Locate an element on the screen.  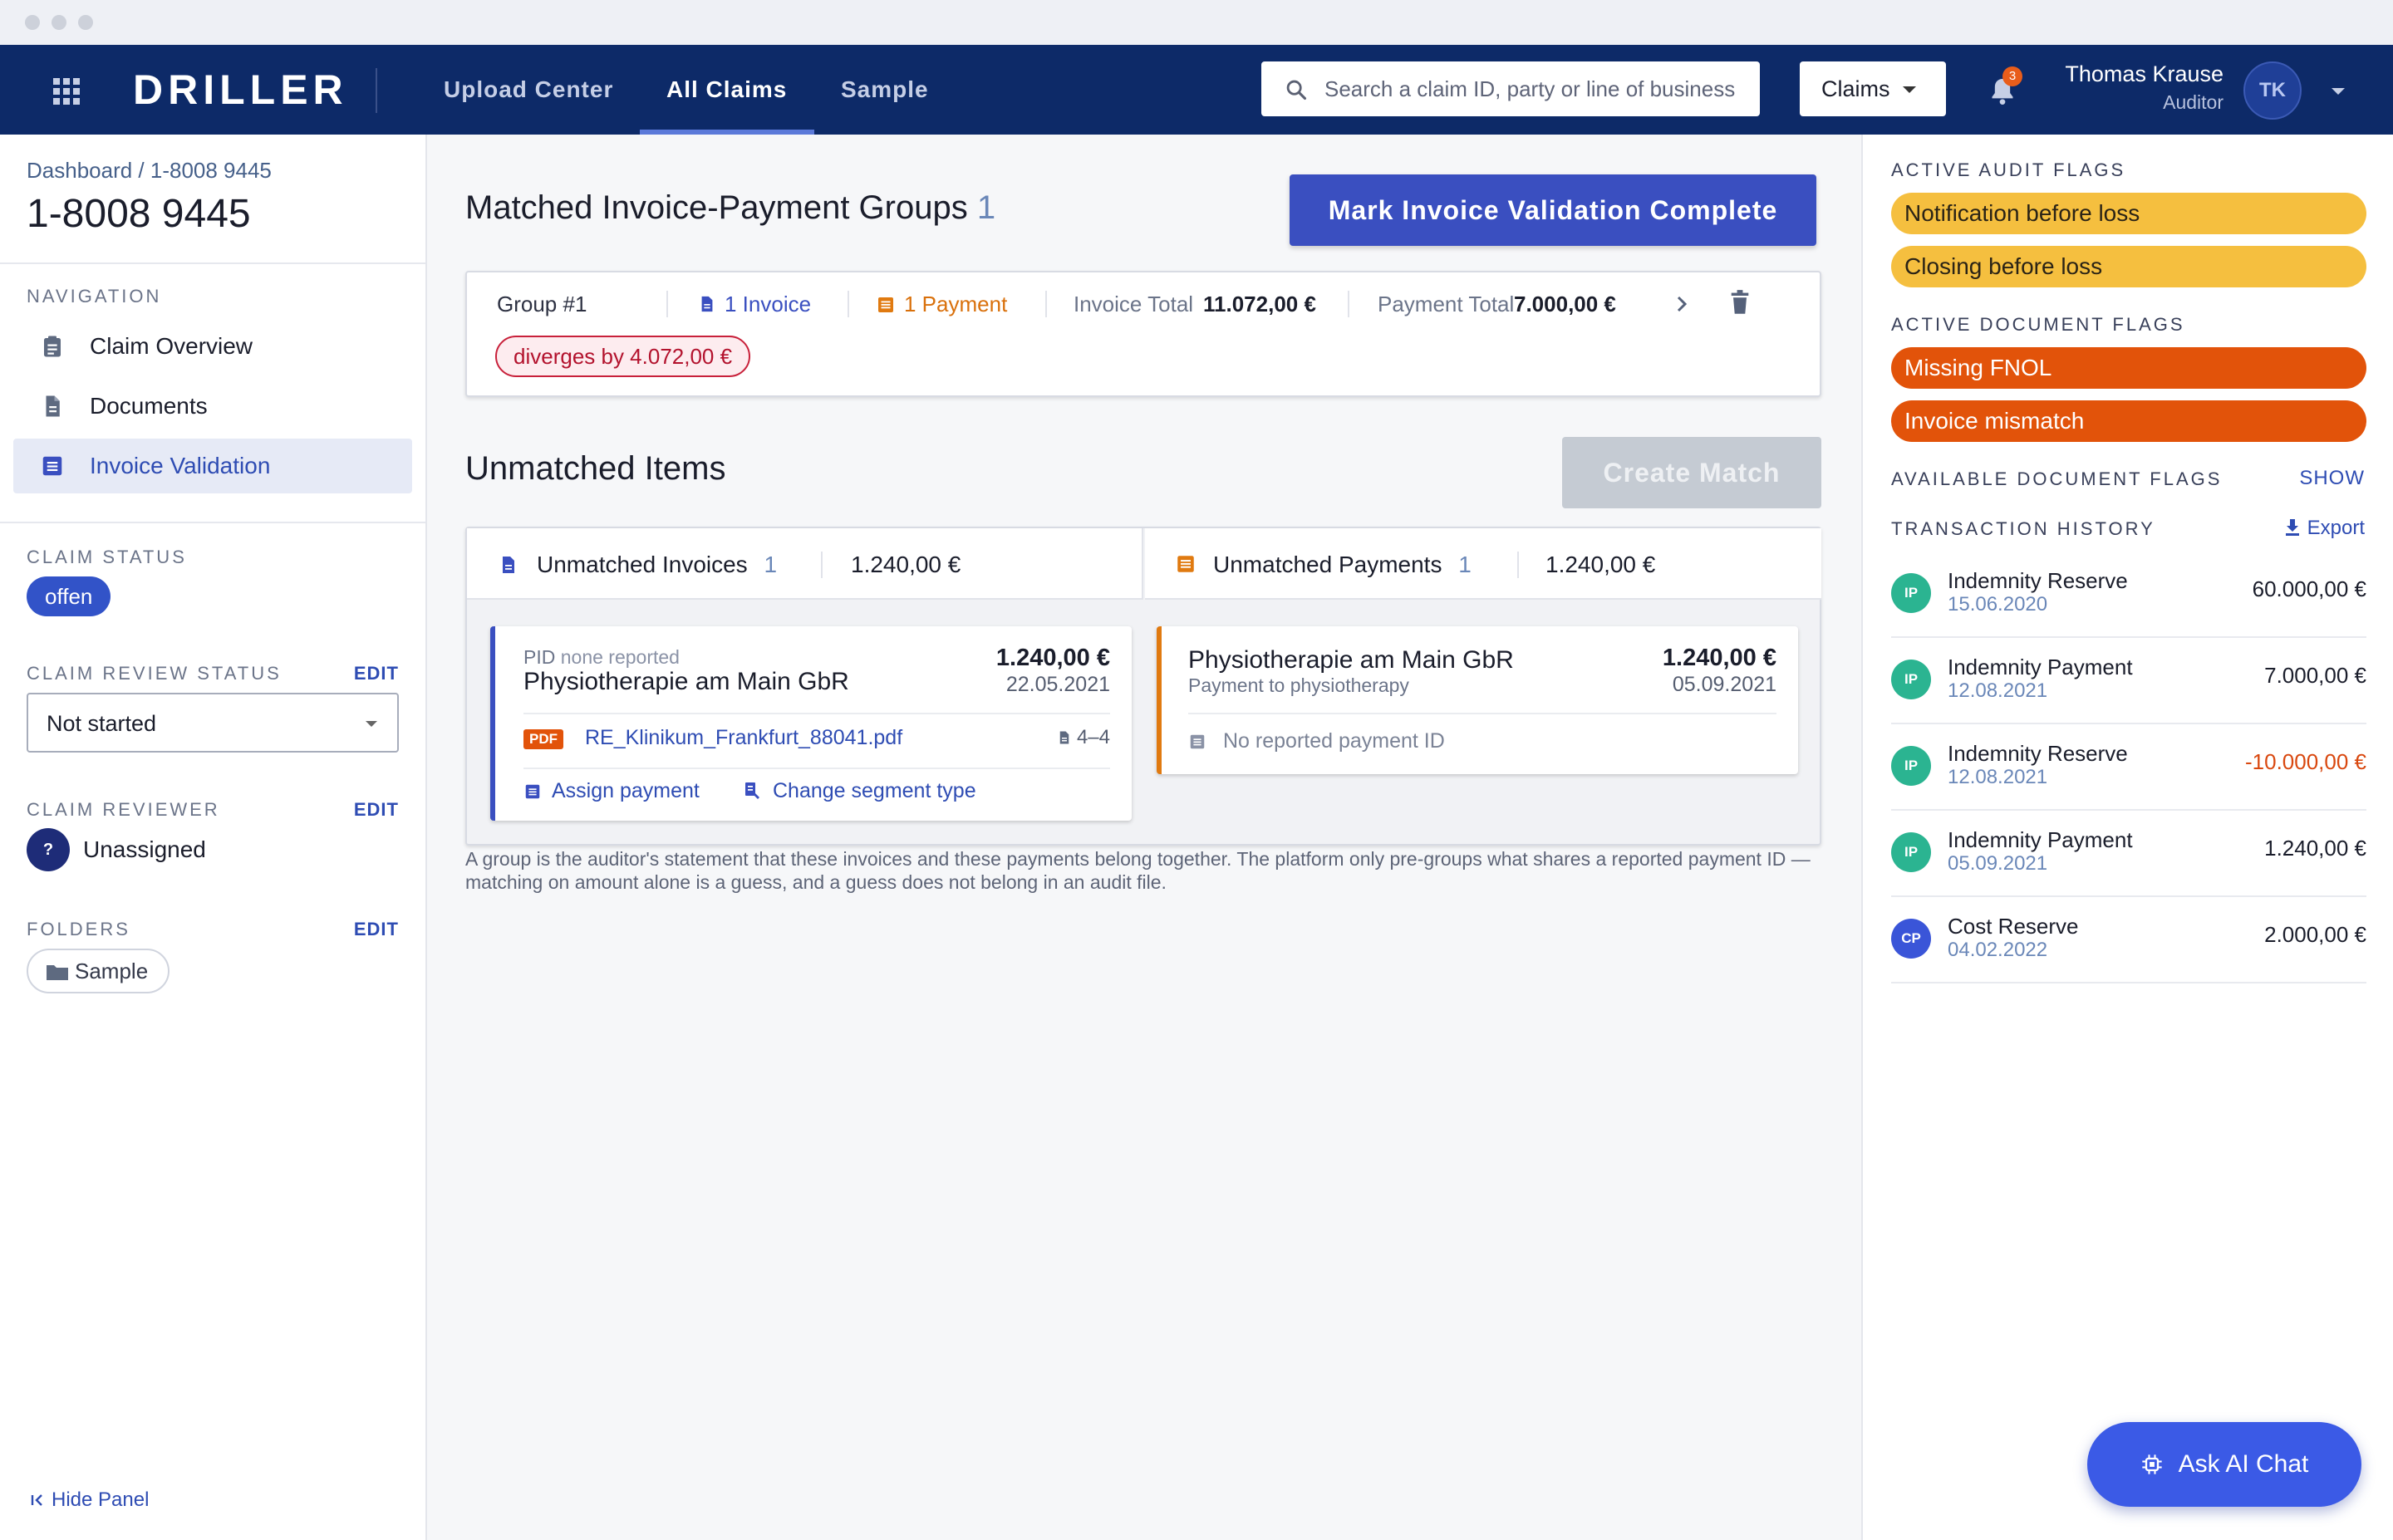
list-icon is located at coordinates (1198, 741).